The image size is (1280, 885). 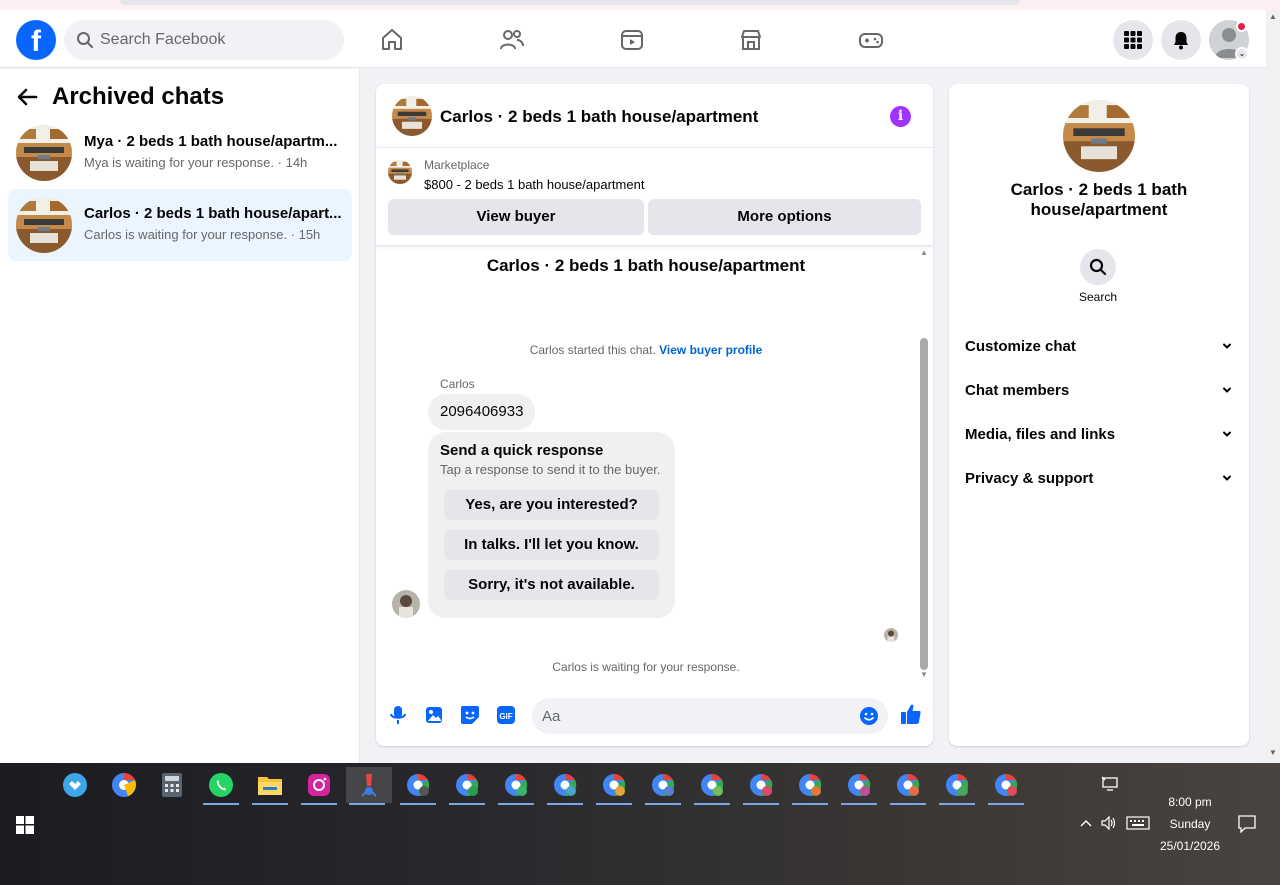 What do you see at coordinates (1190, 802) in the screenshot?
I see `clock-time: 8:00 pm` at bounding box center [1190, 802].